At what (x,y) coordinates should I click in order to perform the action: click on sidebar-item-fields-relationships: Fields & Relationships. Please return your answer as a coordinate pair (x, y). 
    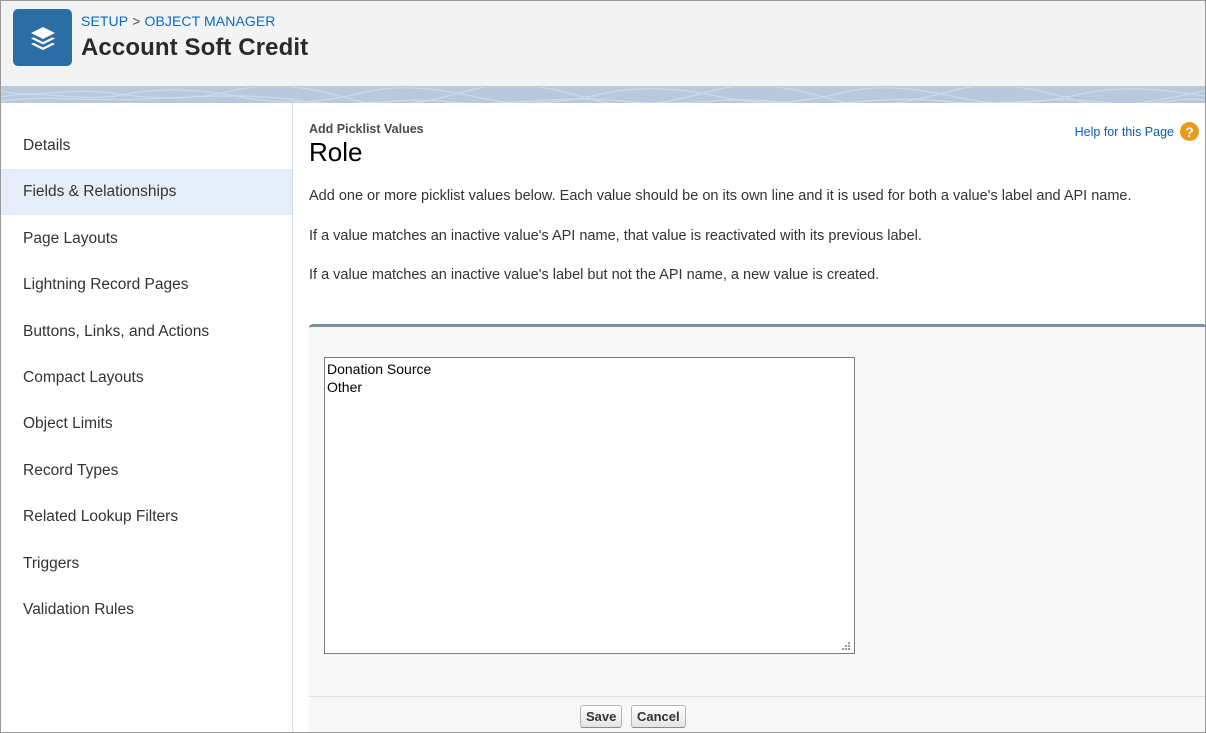
    Looking at the image, I should click on (146, 192).